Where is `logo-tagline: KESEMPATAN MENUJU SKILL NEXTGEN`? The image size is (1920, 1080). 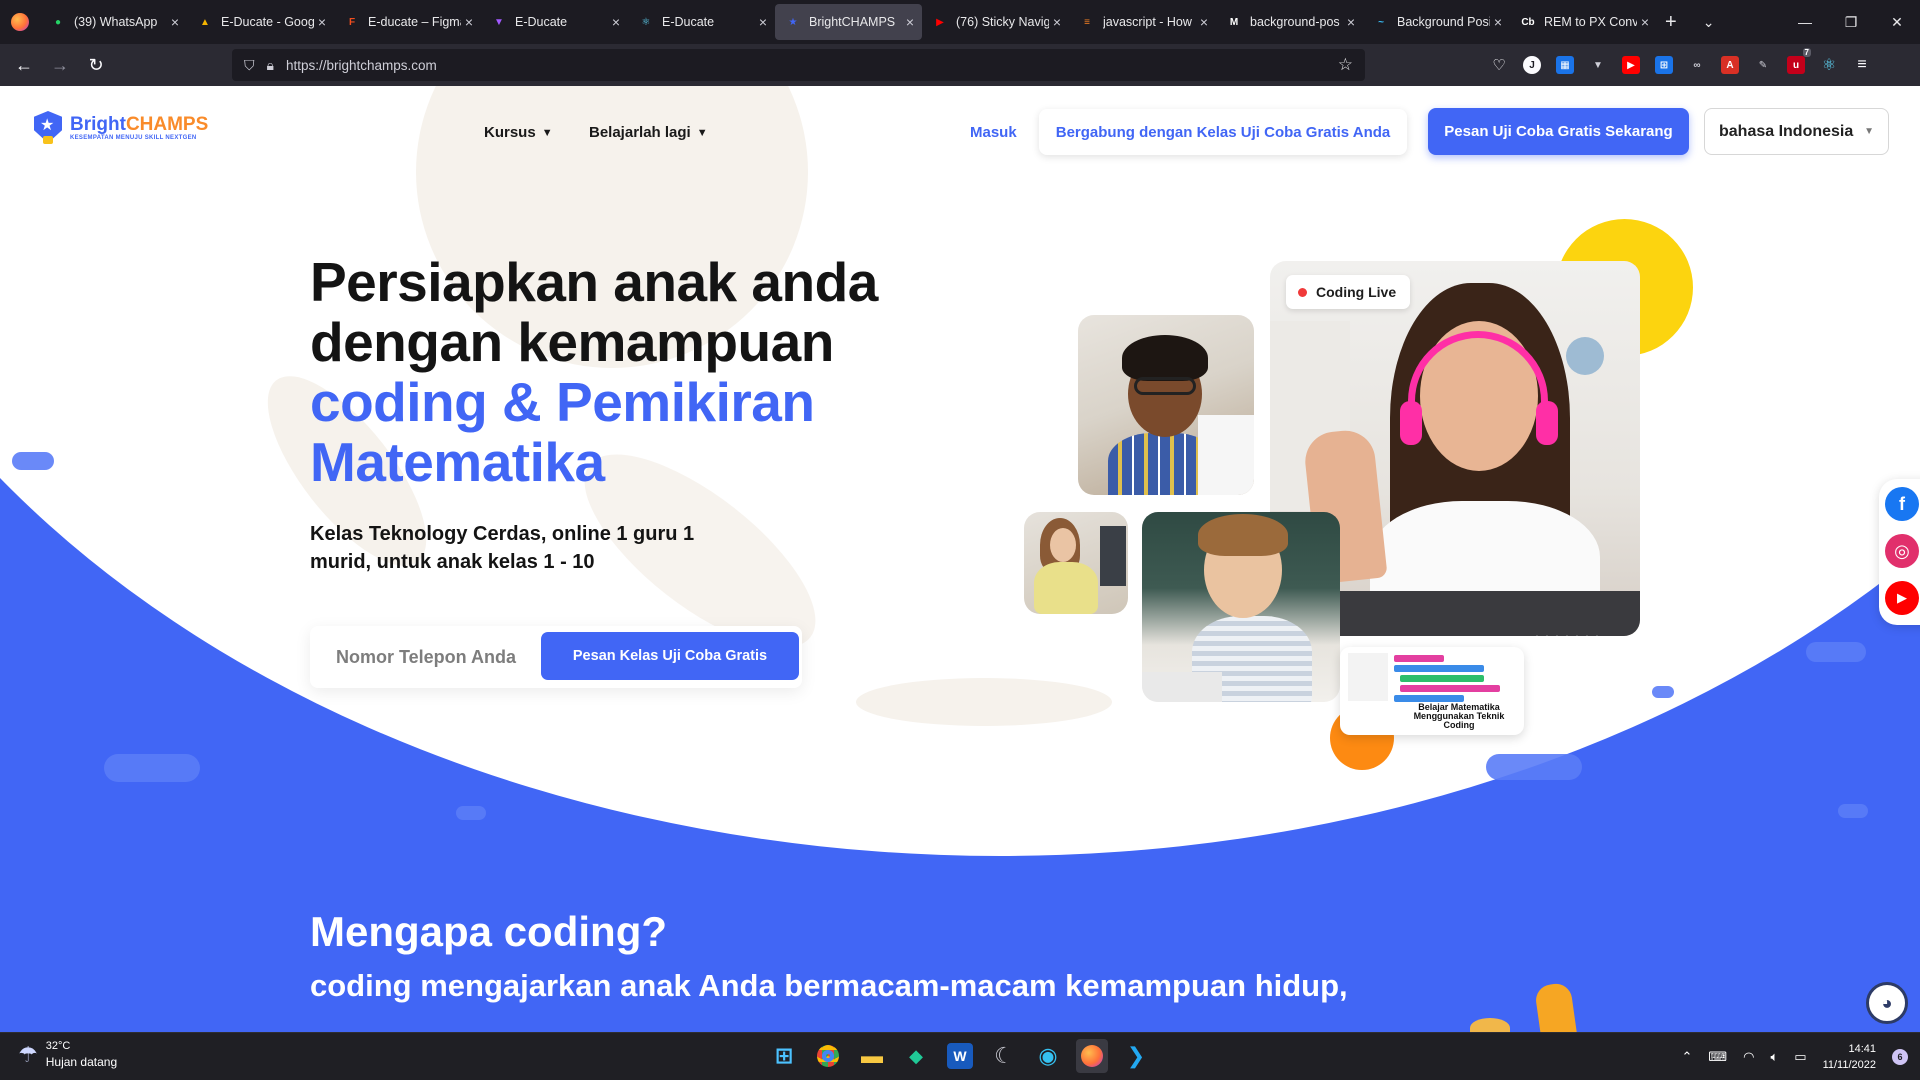
logo-tagline: KESEMPATAN MENUJU SKILL NEXTGEN is located at coordinates (133, 138).